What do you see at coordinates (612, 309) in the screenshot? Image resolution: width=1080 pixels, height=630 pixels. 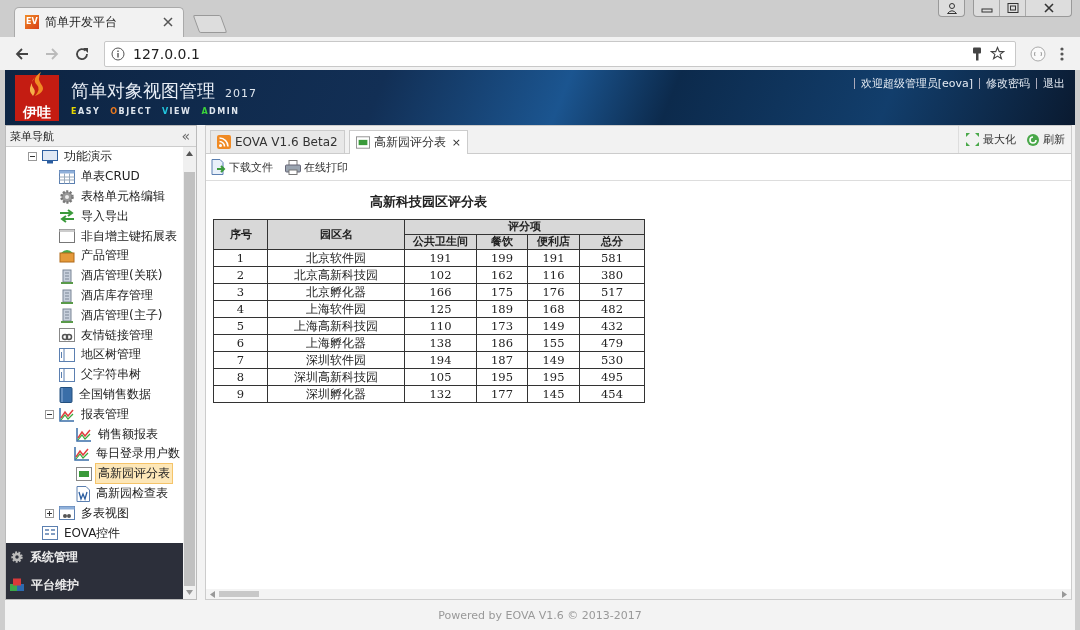 I see `table-cell: 482` at bounding box center [612, 309].